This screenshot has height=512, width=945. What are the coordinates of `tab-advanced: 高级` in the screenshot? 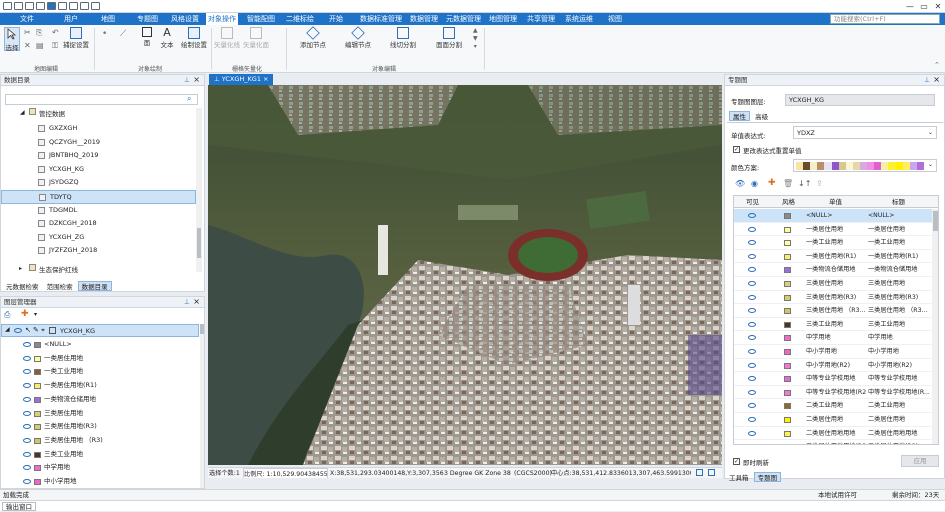 It's located at (761, 117).